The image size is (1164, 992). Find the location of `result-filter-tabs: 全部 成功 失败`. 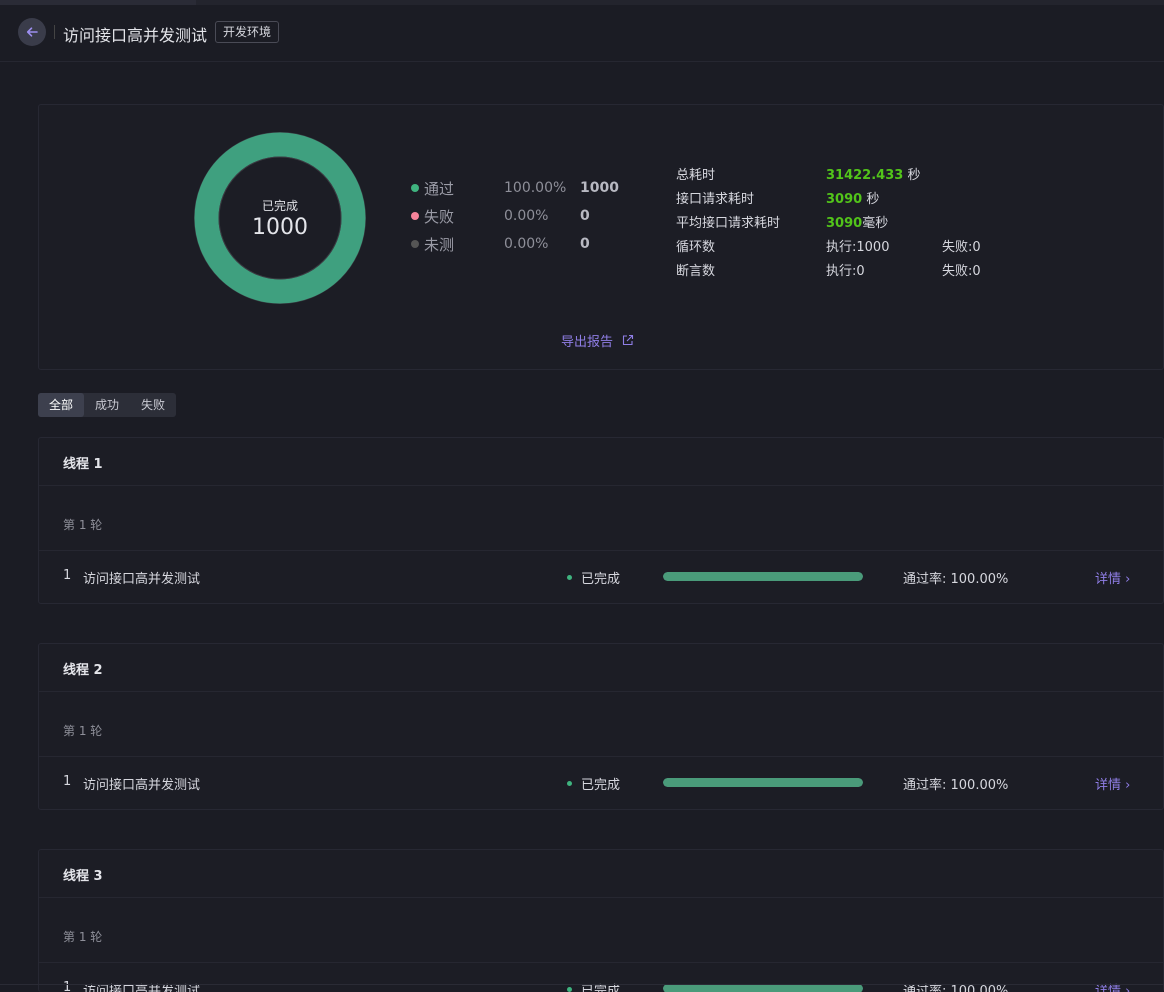

result-filter-tabs: 全部 成功 失败 is located at coordinates (107, 405).